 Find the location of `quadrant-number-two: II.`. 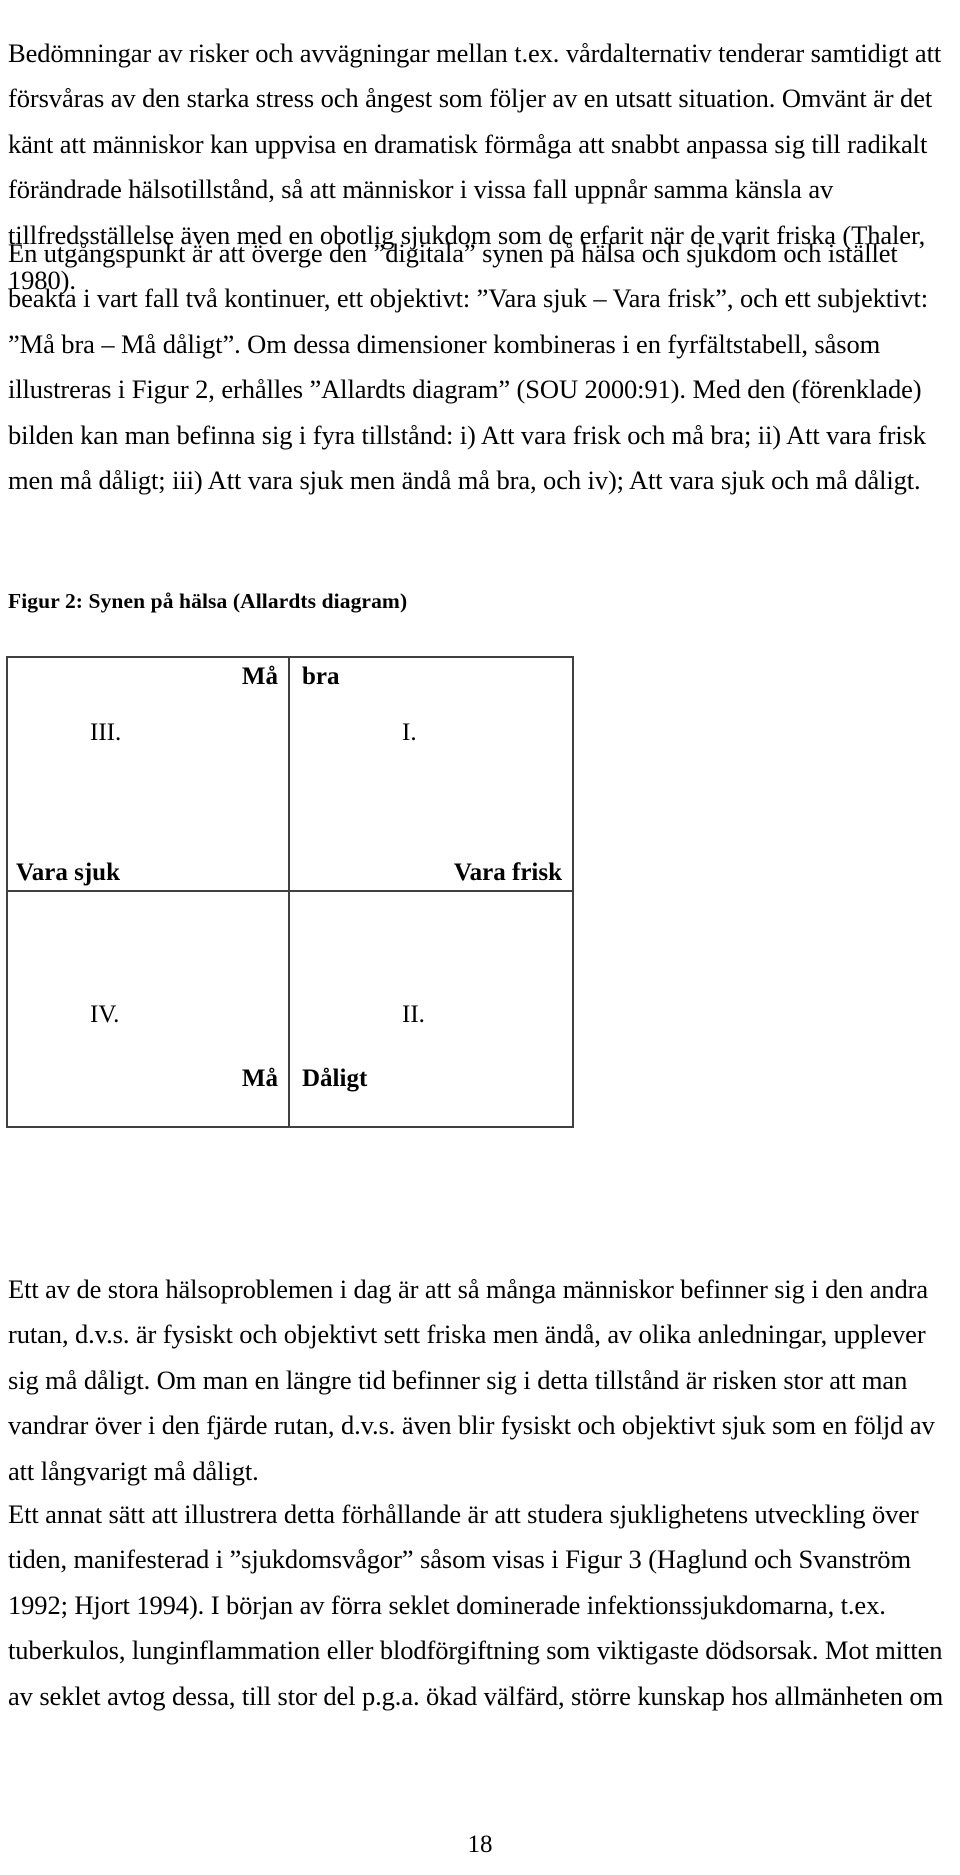

quadrant-number-two: II. is located at coordinates (413, 1014).